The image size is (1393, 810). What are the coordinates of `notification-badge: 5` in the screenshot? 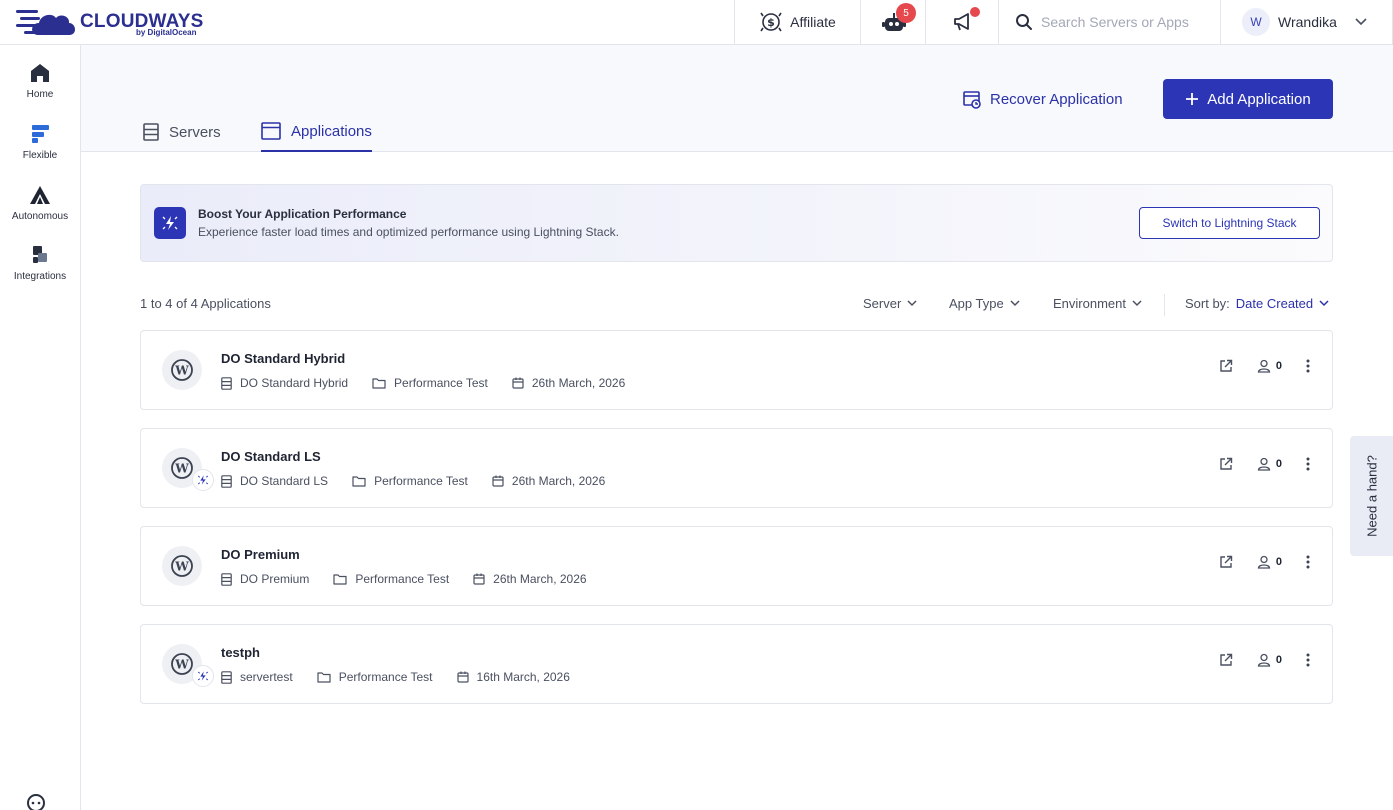 It's located at (906, 13).